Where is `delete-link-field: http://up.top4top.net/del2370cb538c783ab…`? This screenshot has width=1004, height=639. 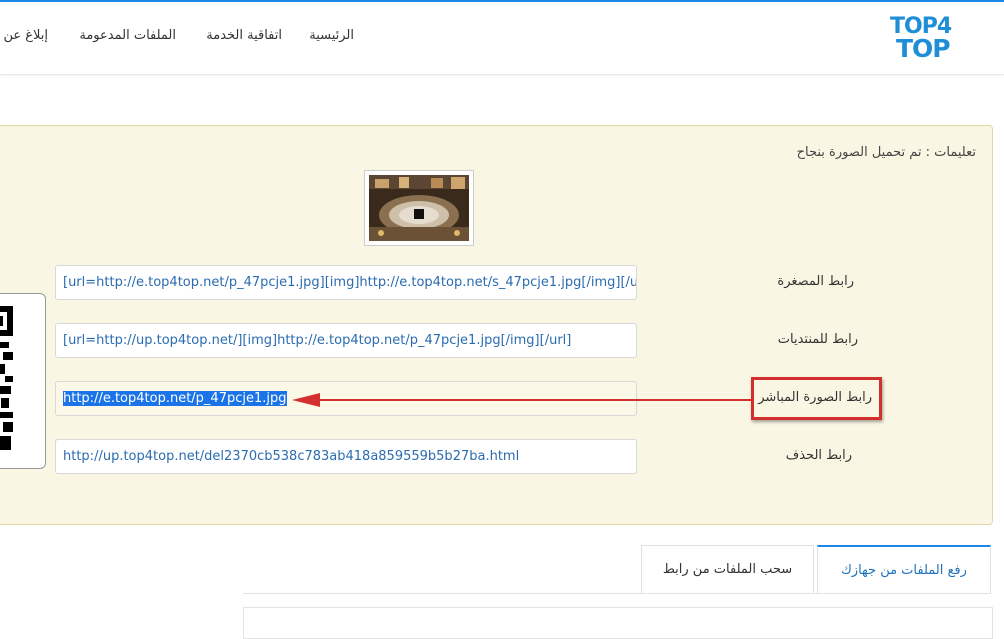
delete-link-field: http://up.top4top.net/del2370cb538c783ab… is located at coordinates (346, 456).